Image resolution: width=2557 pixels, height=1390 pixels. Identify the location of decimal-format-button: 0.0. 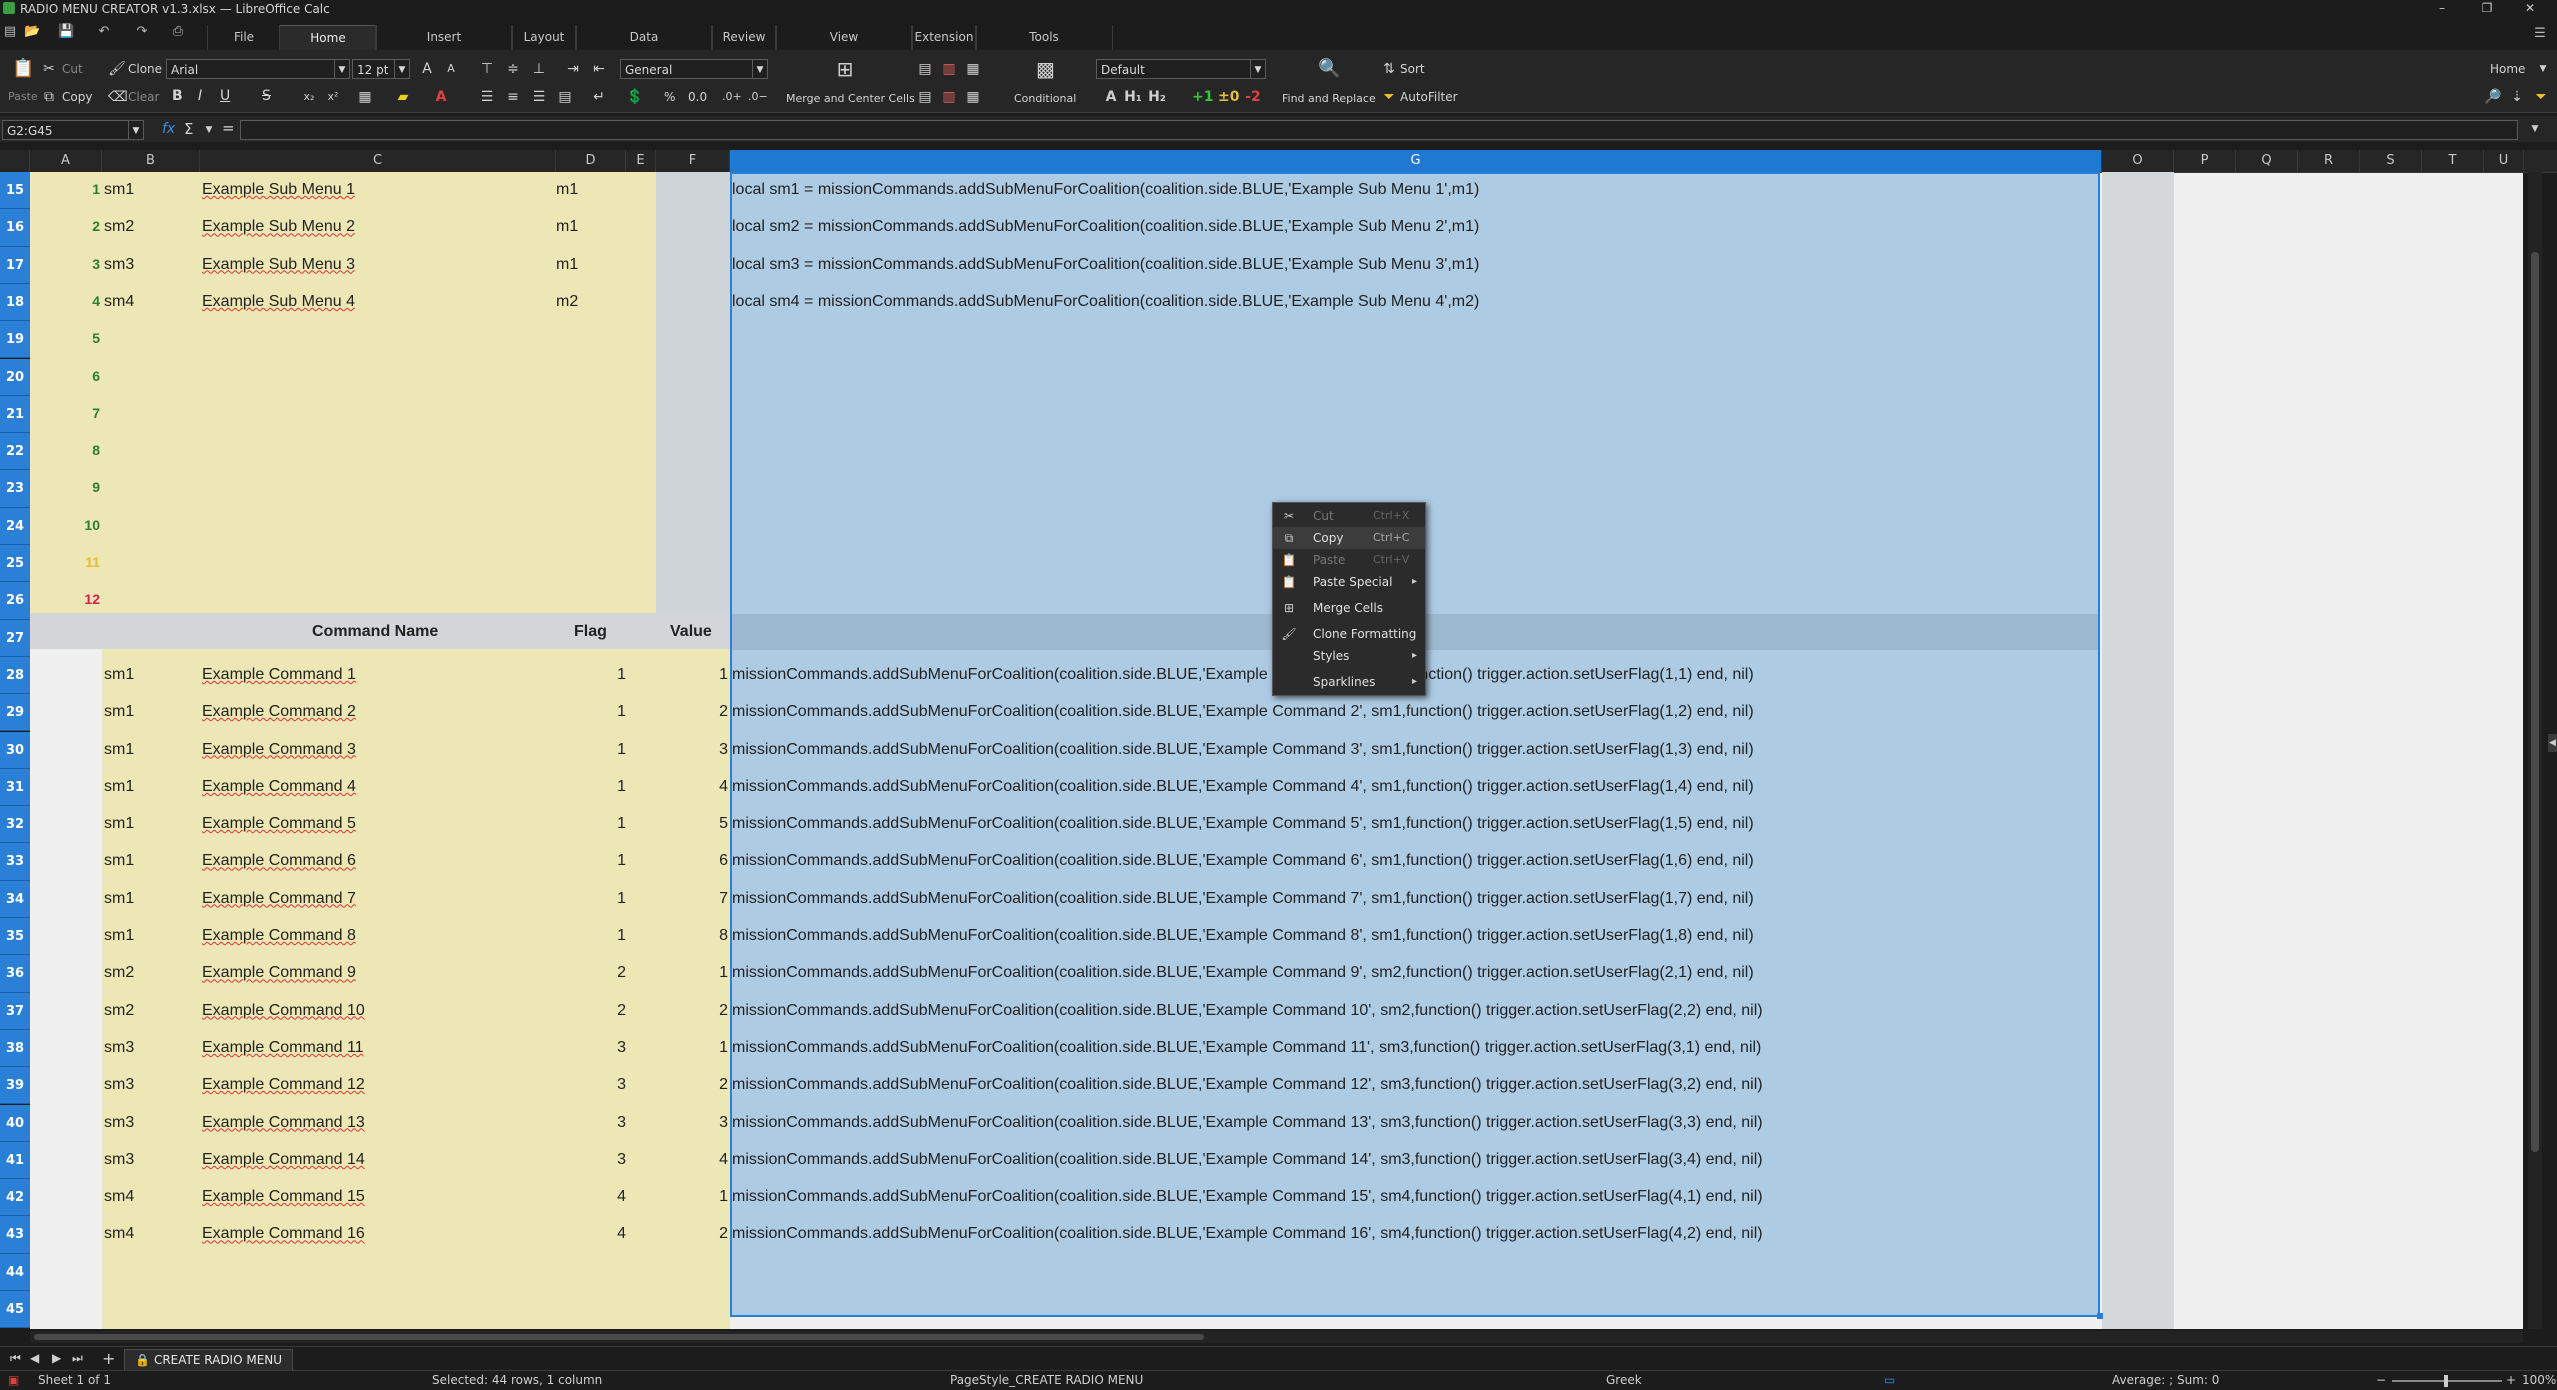
(697, 97).